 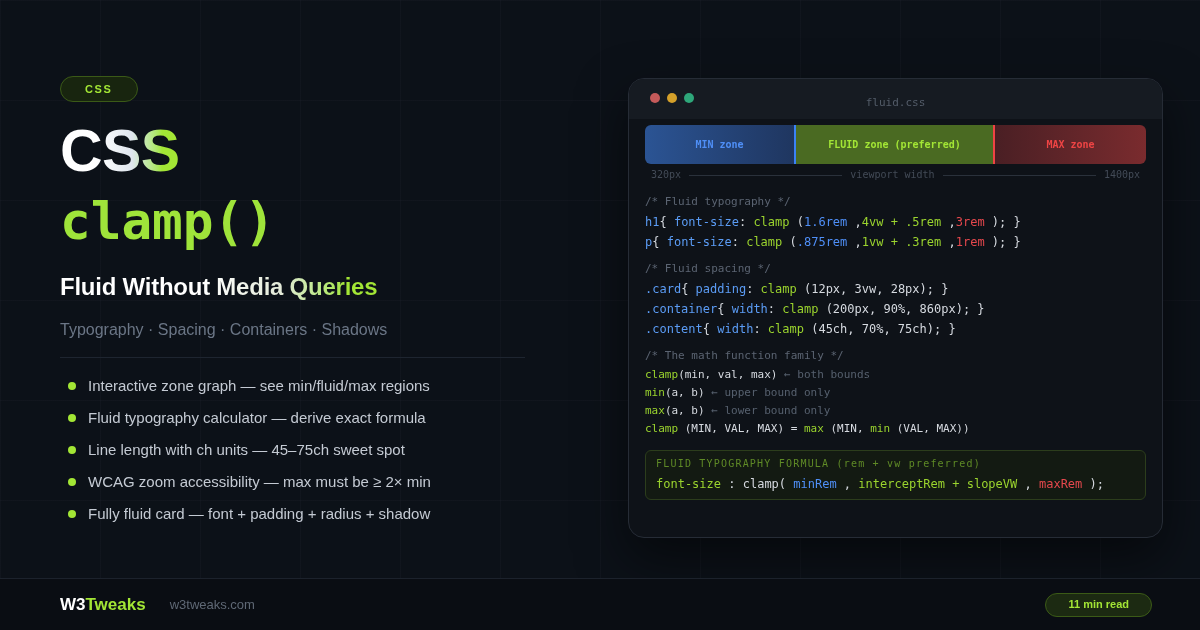 What do you see at coordinates (103, 604) in the screenshot?
I see `brand-logo: W3Tweaks` at bounding box center [103, 604].